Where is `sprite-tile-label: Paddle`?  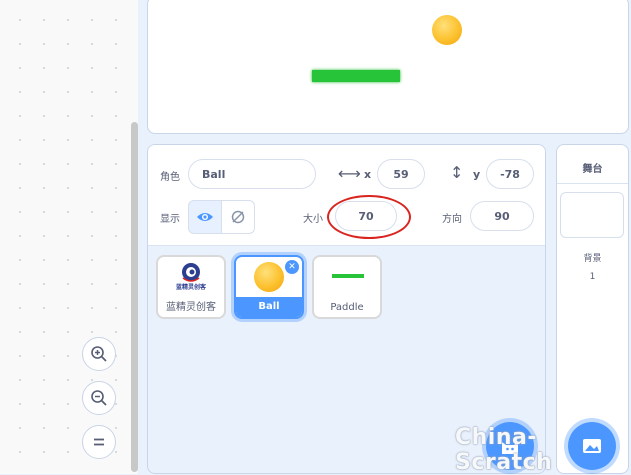
sprite-tile-label: Paddle is located at coordinates (347, 307).